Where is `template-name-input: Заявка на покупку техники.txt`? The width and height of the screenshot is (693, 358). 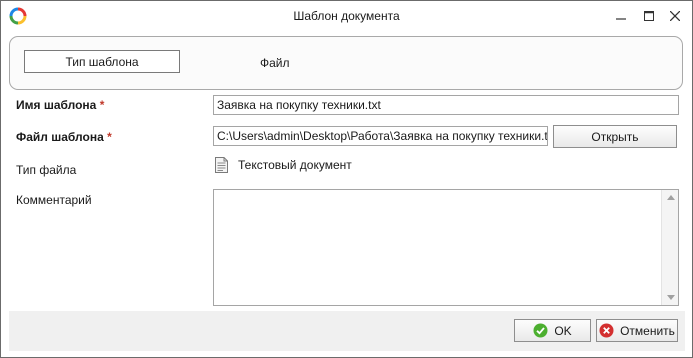
template-name-input: Заявка на покупку техники.txt is located at coordinates (446, 105).